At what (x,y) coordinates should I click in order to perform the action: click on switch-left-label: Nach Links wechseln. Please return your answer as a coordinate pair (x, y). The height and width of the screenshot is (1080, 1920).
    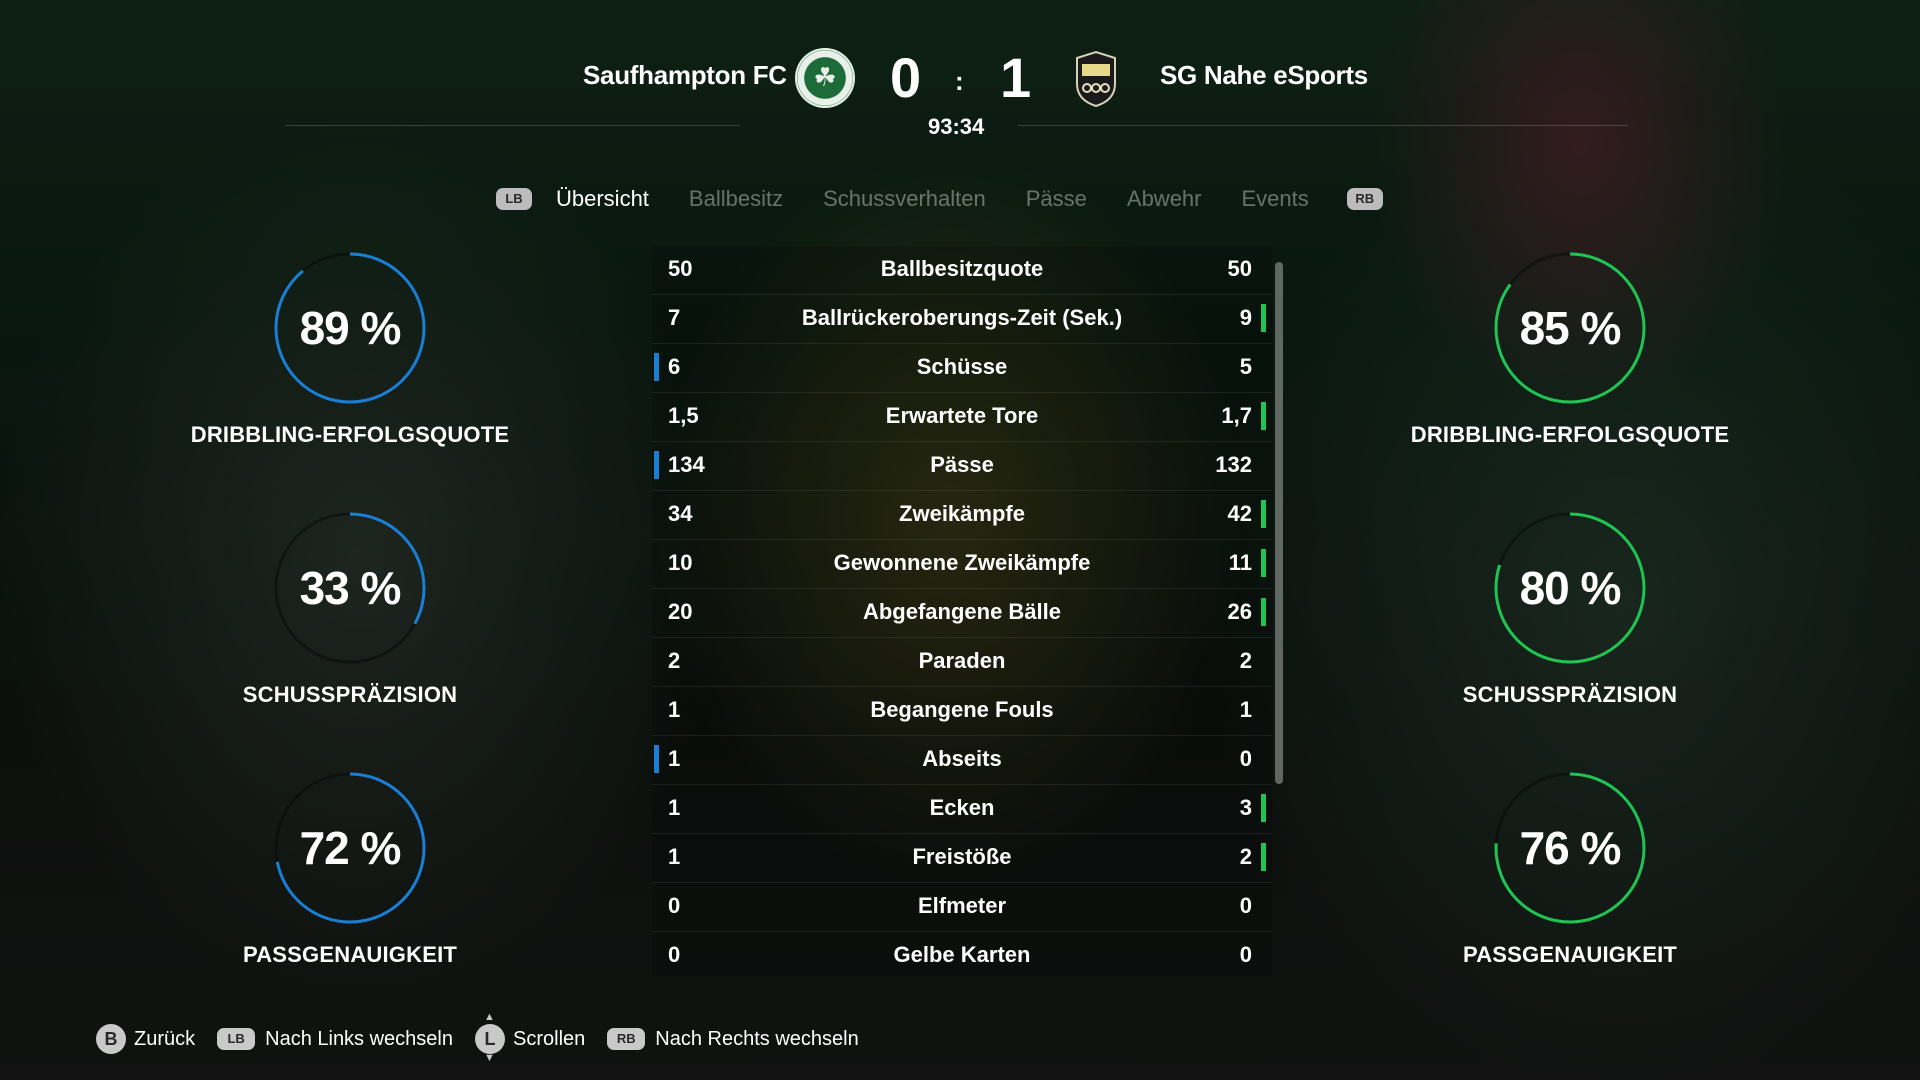
    Looking at the image, I should click on (359, 1038).